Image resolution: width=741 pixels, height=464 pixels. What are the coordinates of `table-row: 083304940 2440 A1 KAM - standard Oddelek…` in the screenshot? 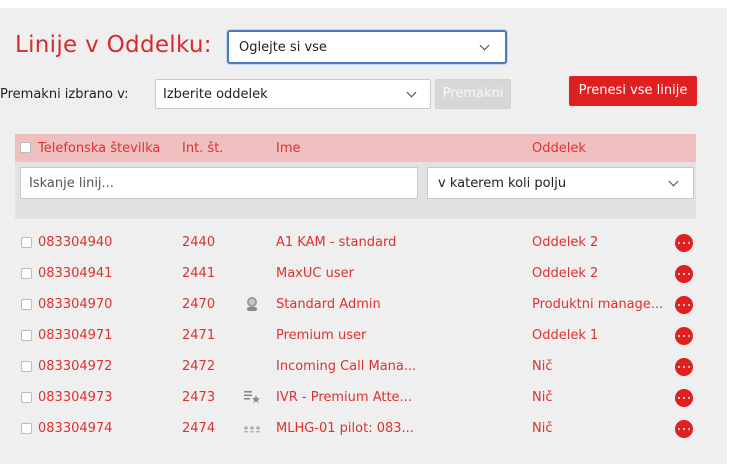 It's located at (355, 242).